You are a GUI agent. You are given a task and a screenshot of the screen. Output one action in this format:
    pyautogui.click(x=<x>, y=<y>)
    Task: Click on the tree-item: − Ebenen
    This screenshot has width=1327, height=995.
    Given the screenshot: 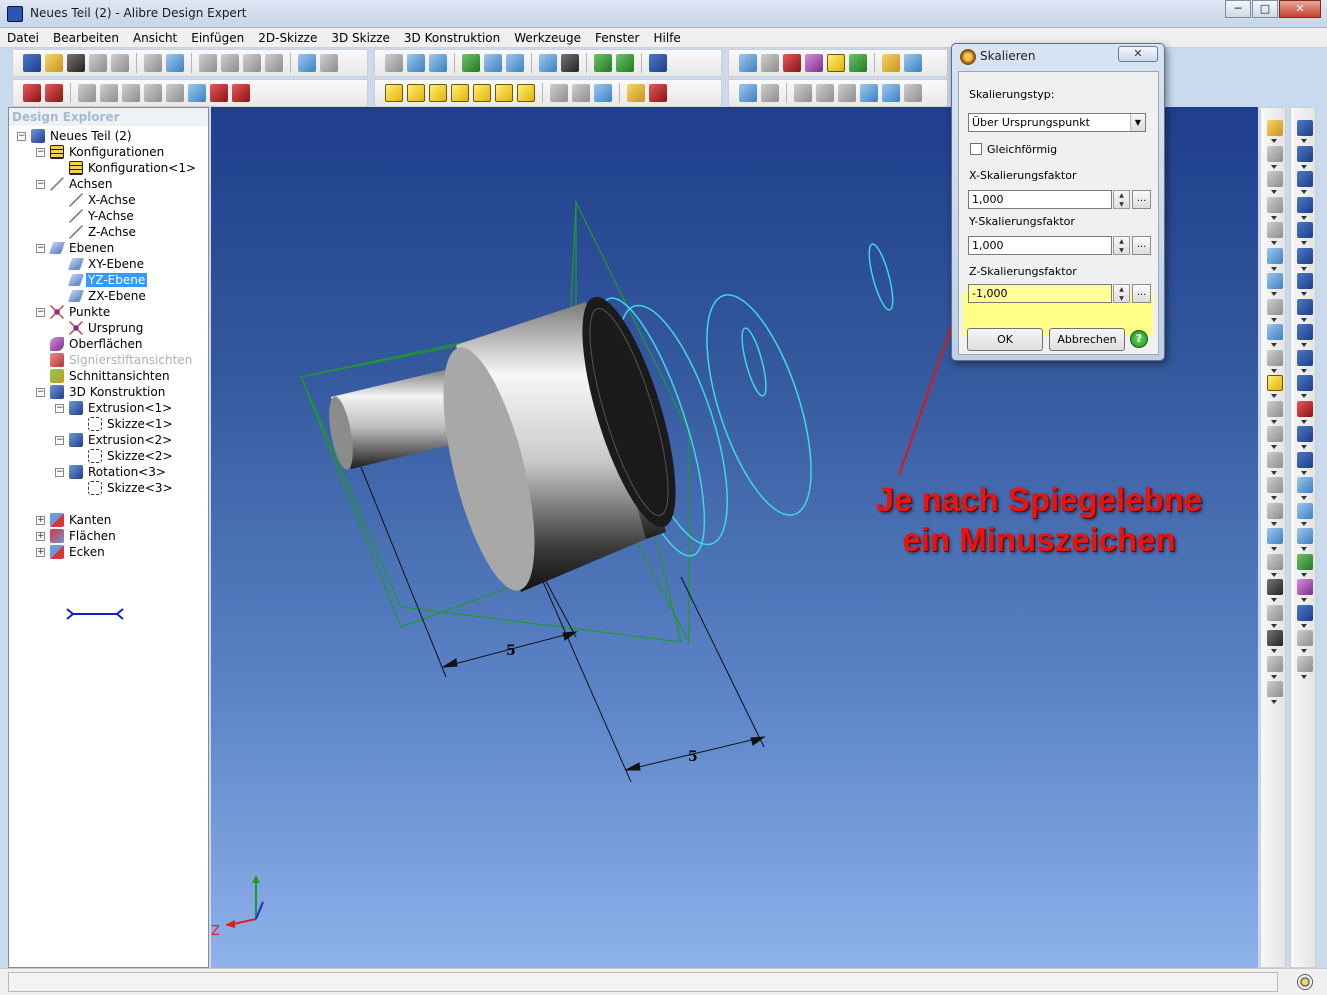 What is the action you would take?
    pyautogui.click(x=76, y=248)
    